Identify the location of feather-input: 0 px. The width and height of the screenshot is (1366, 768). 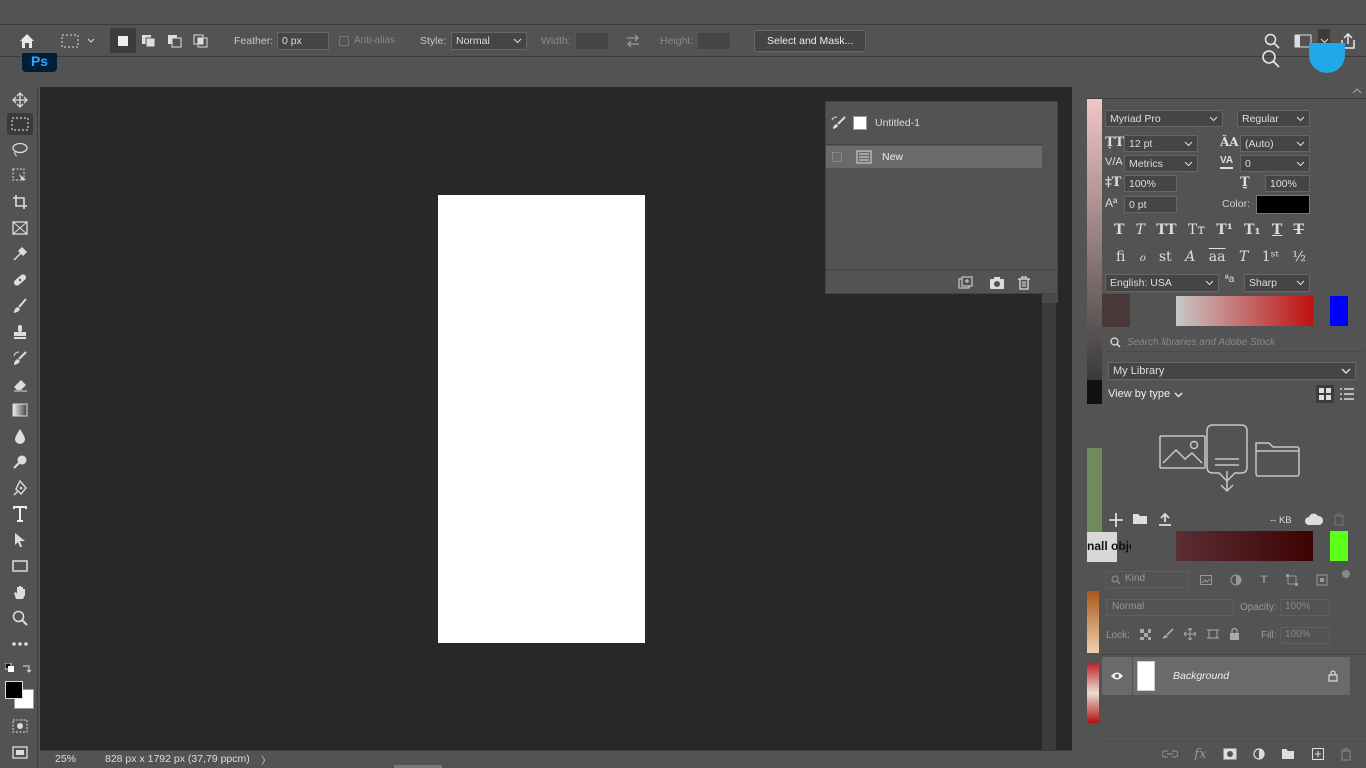
(303, 40).